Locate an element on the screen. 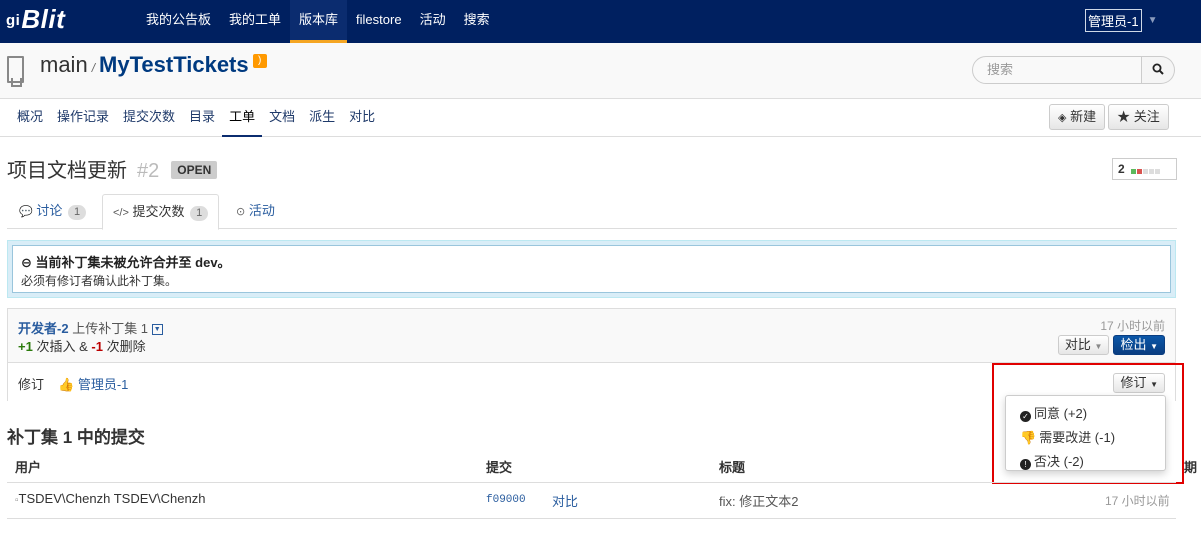  commit-subject-text: 修正文本2 is located at coordinates (769, 501).